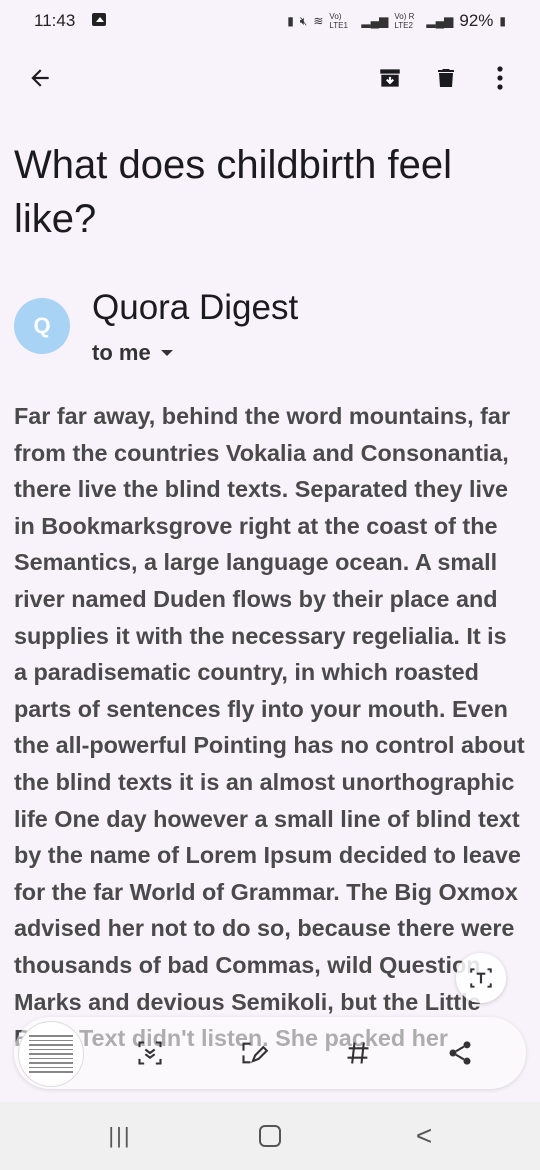 This screenshot has height=1170, width=540. I want to click on back-button, so click(40, 78).